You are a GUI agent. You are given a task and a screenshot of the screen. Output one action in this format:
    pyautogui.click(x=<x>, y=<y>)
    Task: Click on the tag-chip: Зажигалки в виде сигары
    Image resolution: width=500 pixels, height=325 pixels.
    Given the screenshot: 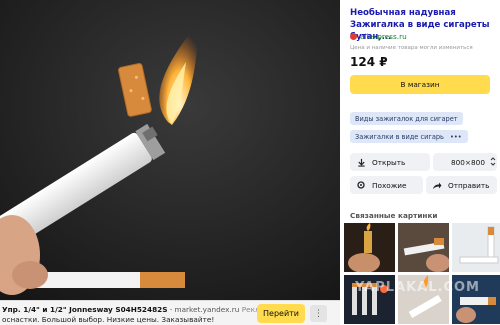 What is the action you would take?
    pyautogui.click(x=400, y=136)
    